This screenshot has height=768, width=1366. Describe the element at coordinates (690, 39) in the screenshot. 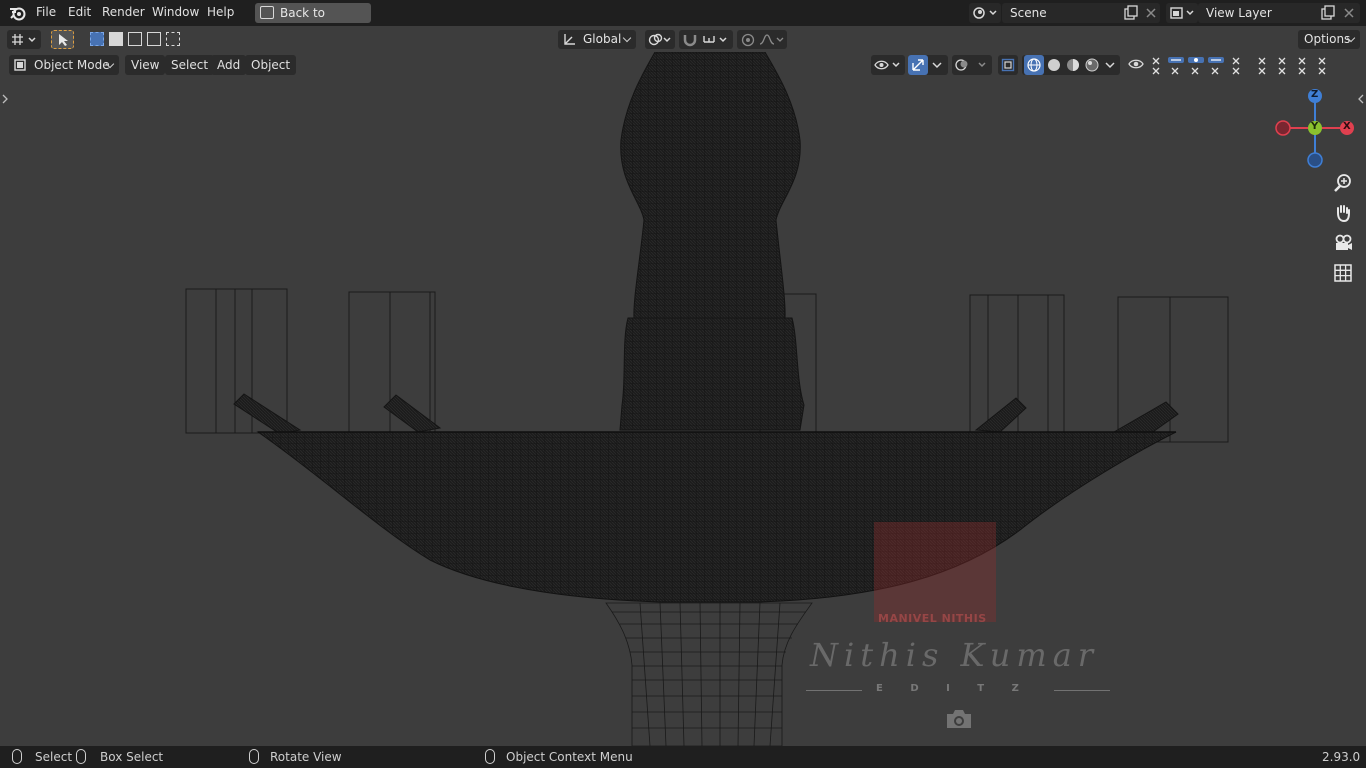

I see `snap-magnet-icon` at that location.